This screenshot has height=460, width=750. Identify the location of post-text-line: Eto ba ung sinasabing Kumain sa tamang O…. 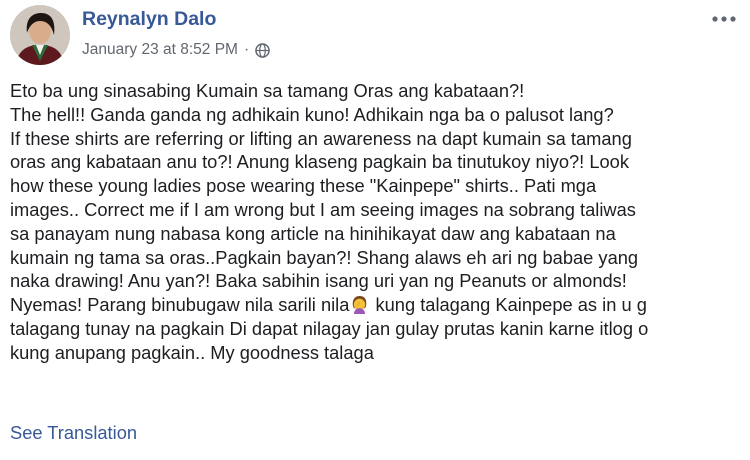
(267, 90).